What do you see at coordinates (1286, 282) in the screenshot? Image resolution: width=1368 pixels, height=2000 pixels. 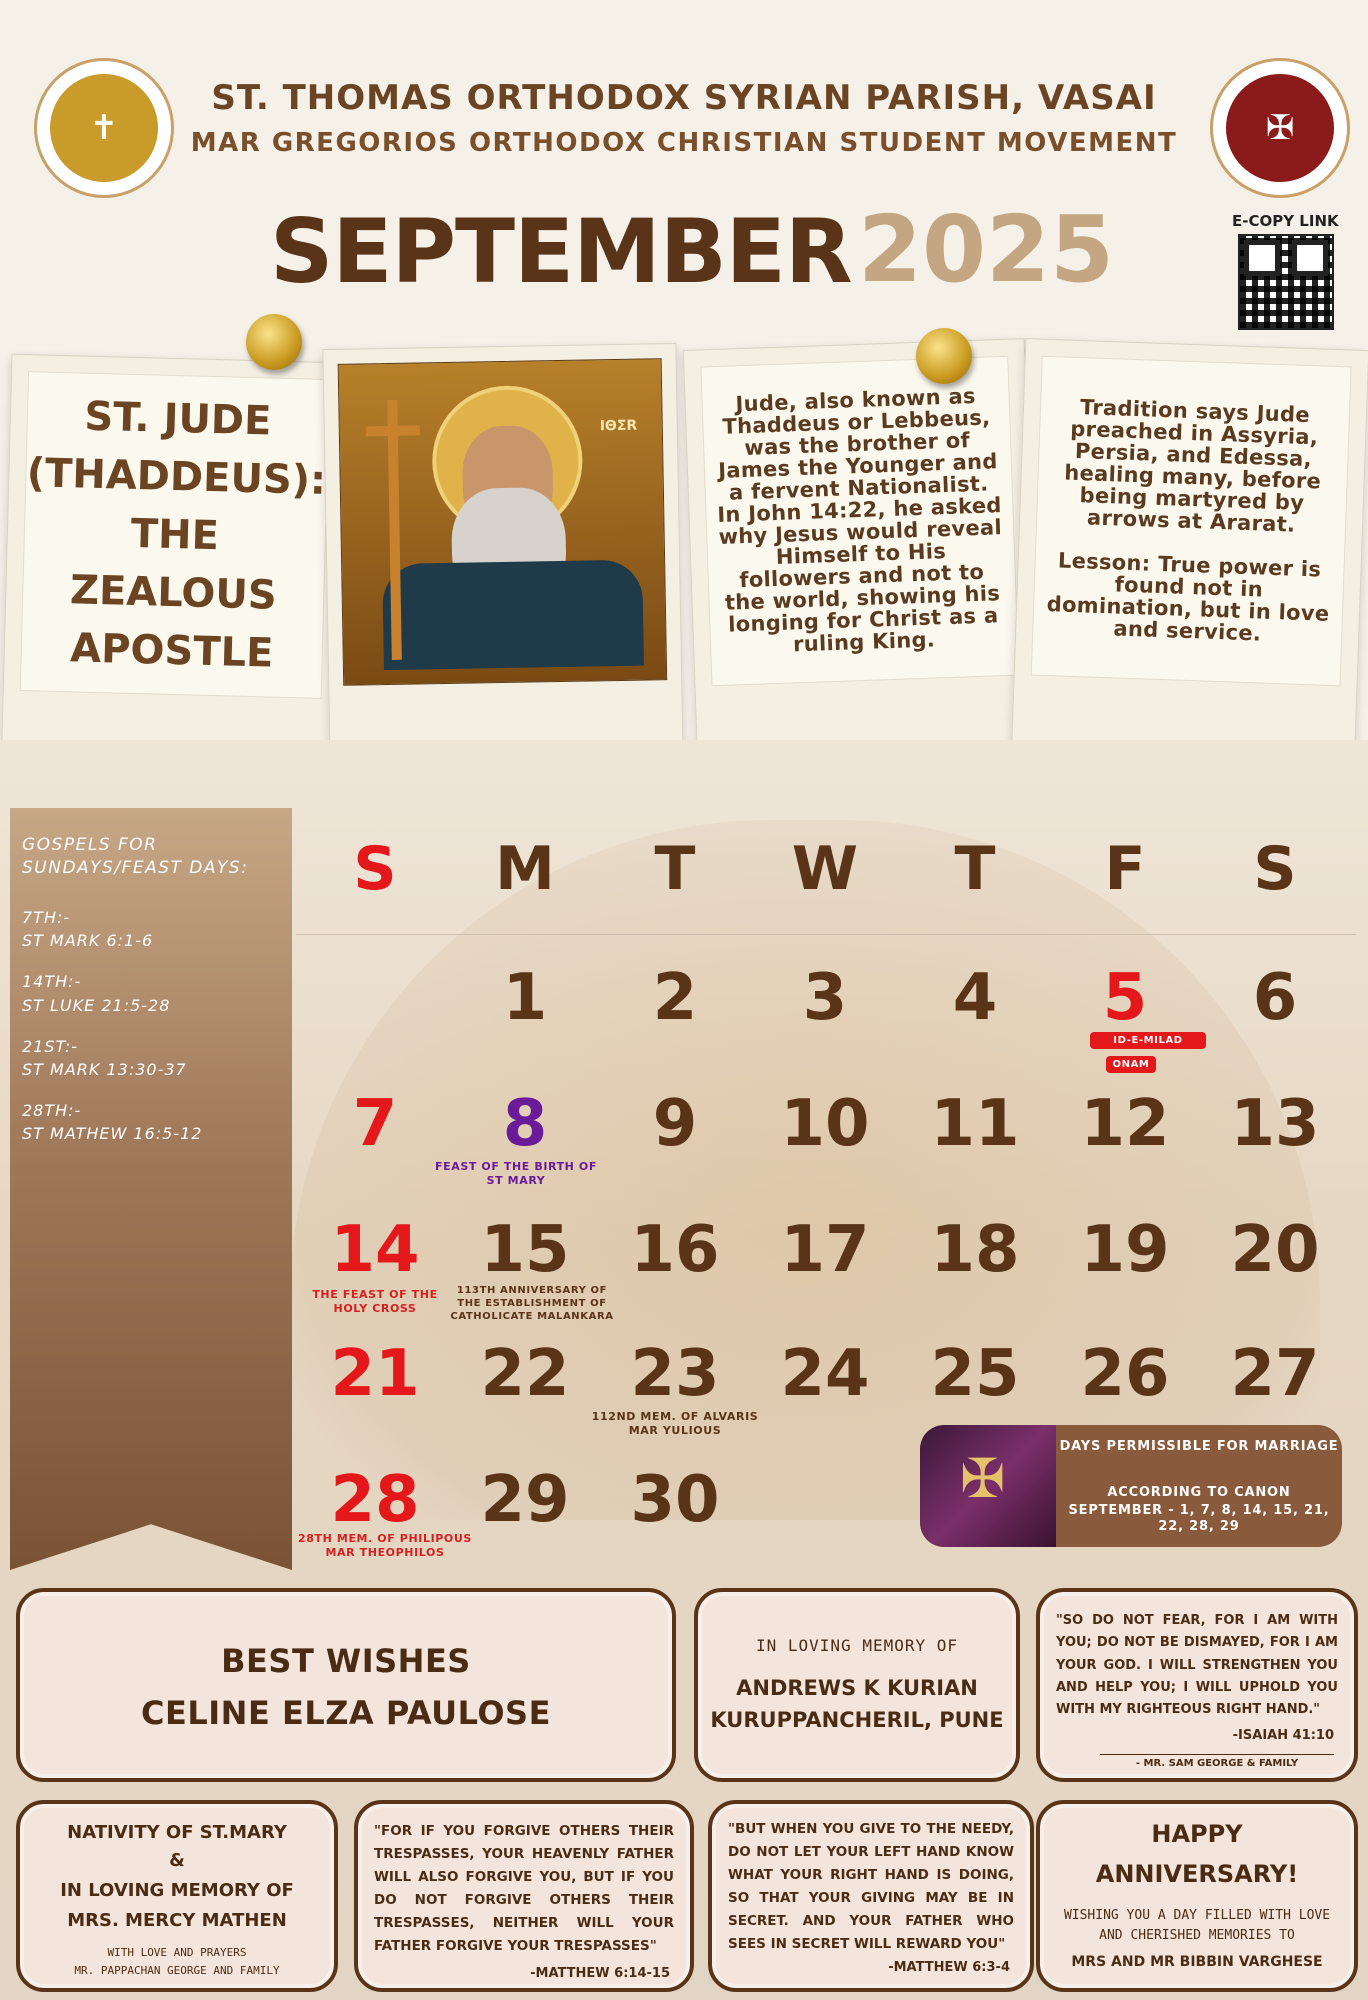 I see `qr-code-icon` at bounding box center [1286, 282].